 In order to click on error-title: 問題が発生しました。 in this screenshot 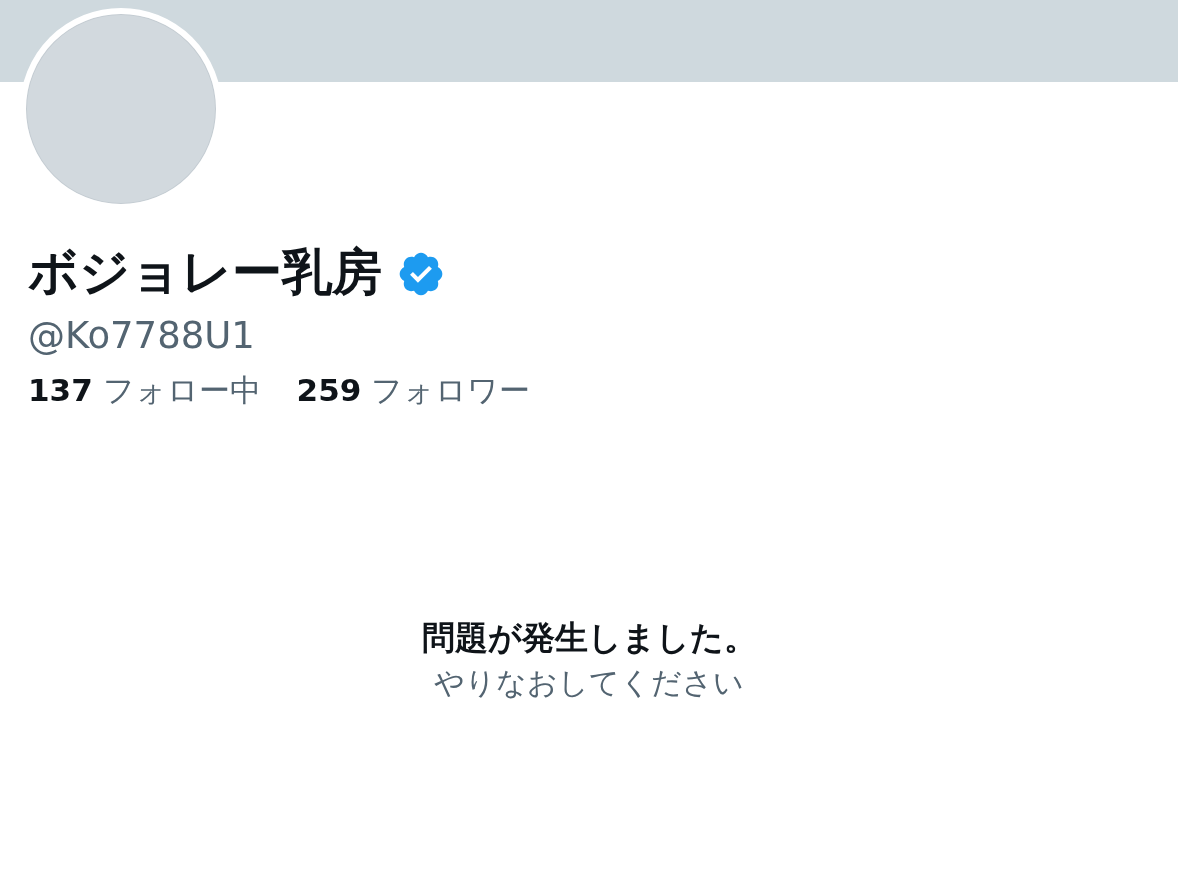, I will do `click(589, 638)`.